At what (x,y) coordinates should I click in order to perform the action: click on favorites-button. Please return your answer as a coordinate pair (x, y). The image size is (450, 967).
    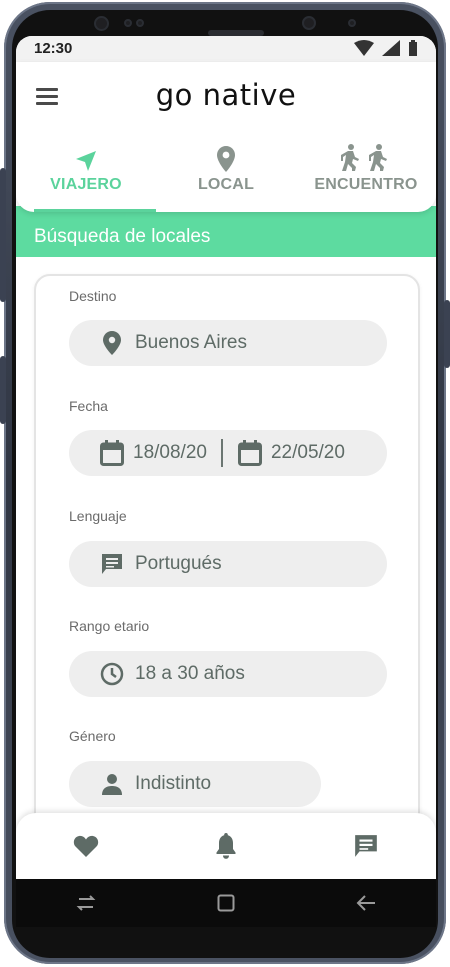
    Looking at the image, I should click on (86, 846).